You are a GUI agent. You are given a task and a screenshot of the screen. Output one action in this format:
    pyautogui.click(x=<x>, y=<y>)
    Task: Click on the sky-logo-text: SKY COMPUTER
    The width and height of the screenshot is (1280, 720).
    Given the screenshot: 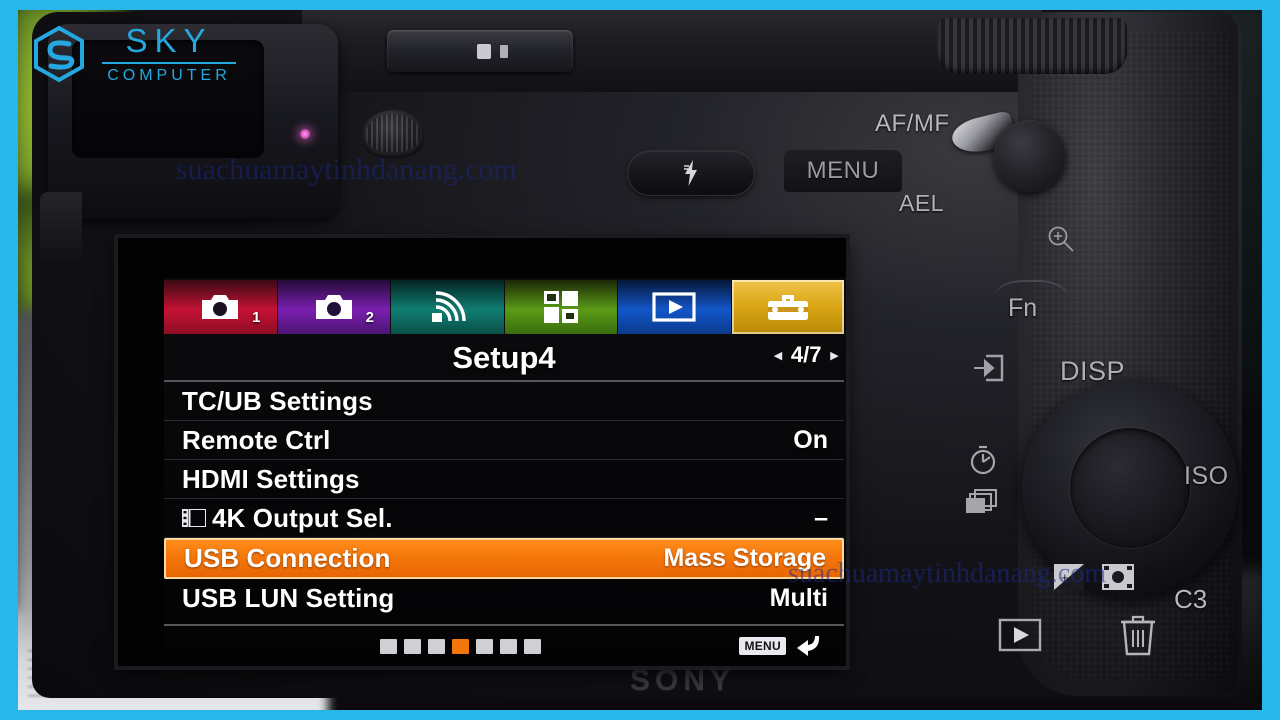 What is the action you would take?
    pyautogui.click(x=169, y=53)
    